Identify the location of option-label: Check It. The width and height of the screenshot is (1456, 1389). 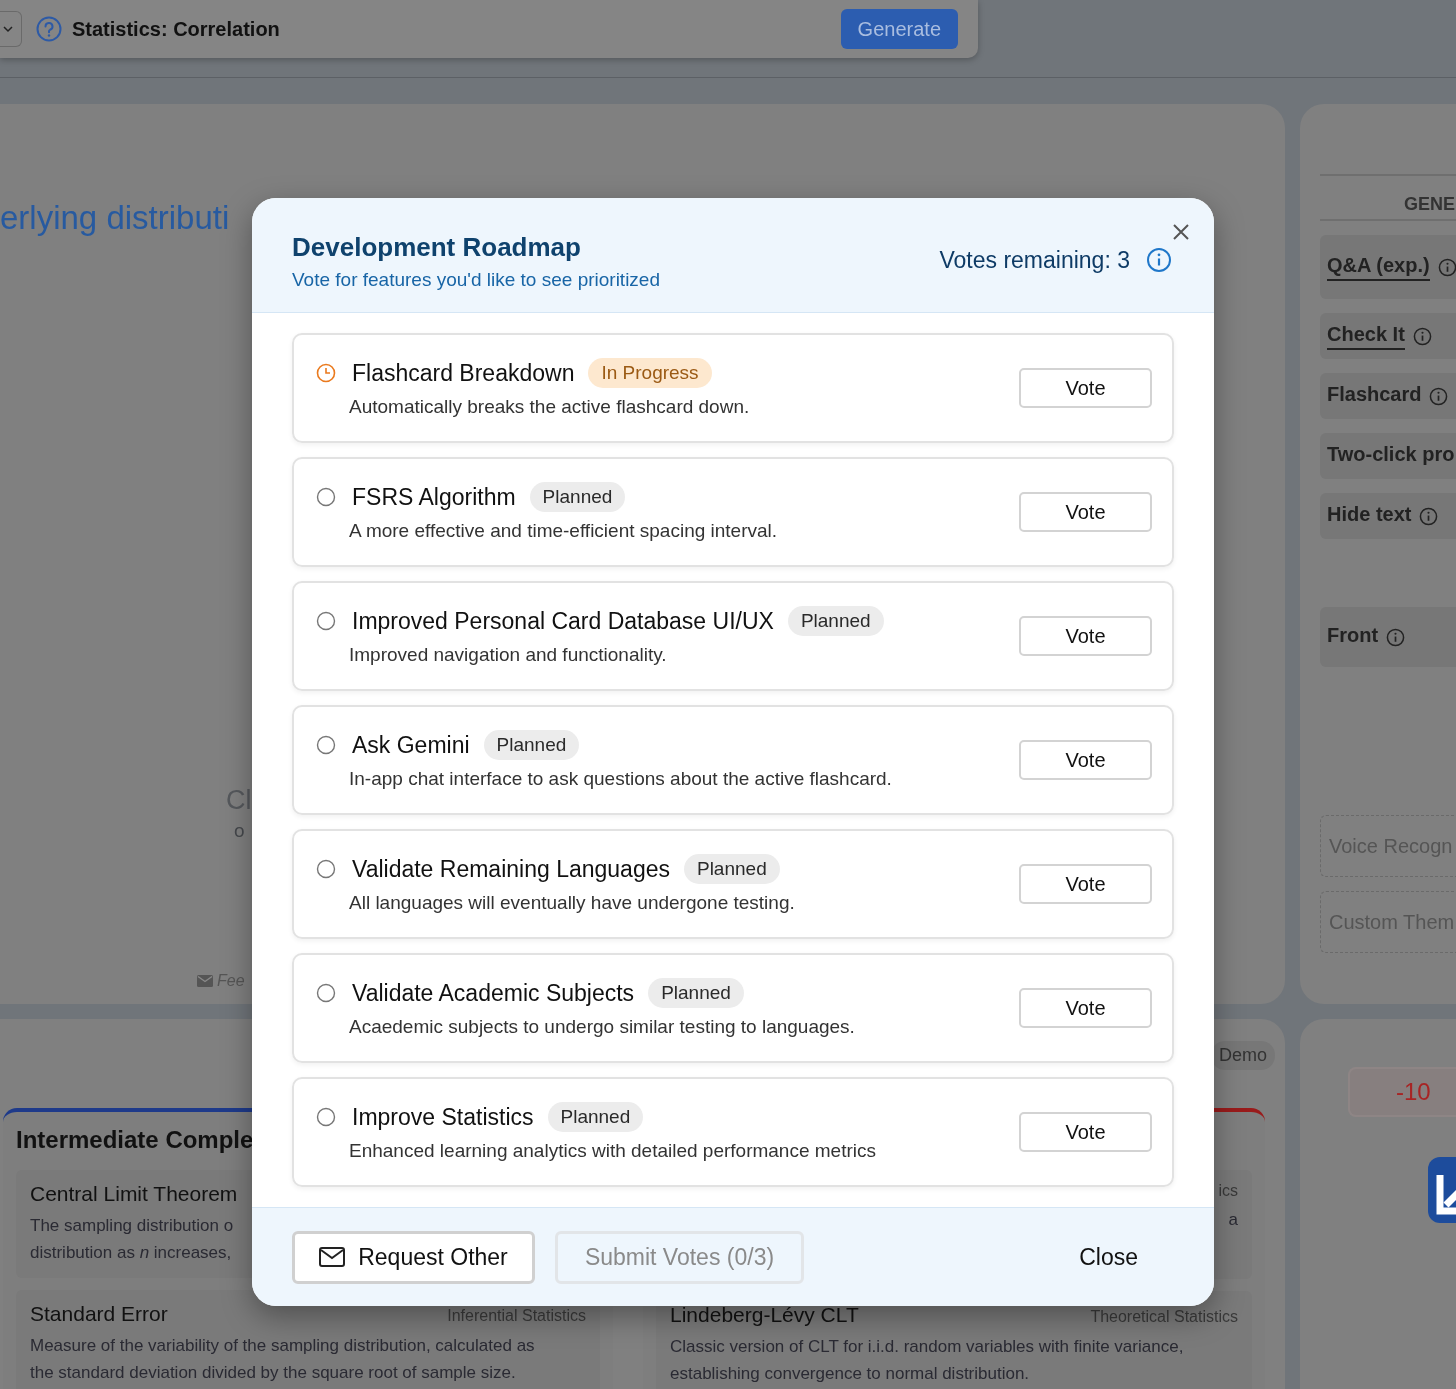
(1366, 336).